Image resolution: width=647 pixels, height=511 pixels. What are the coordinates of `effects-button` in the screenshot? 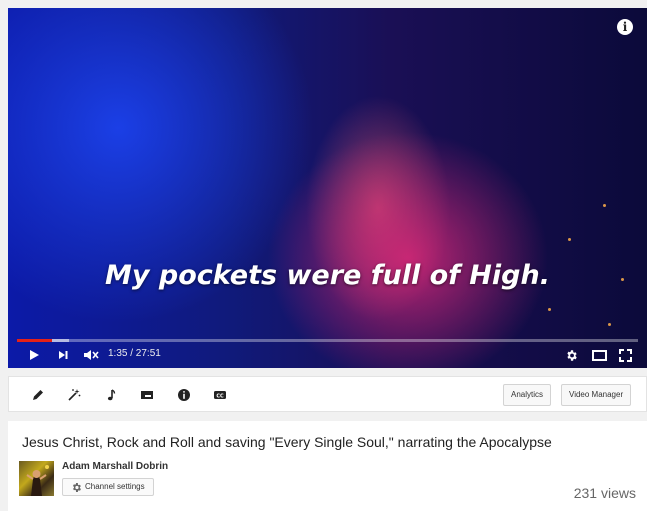 It's located at (74, 395).